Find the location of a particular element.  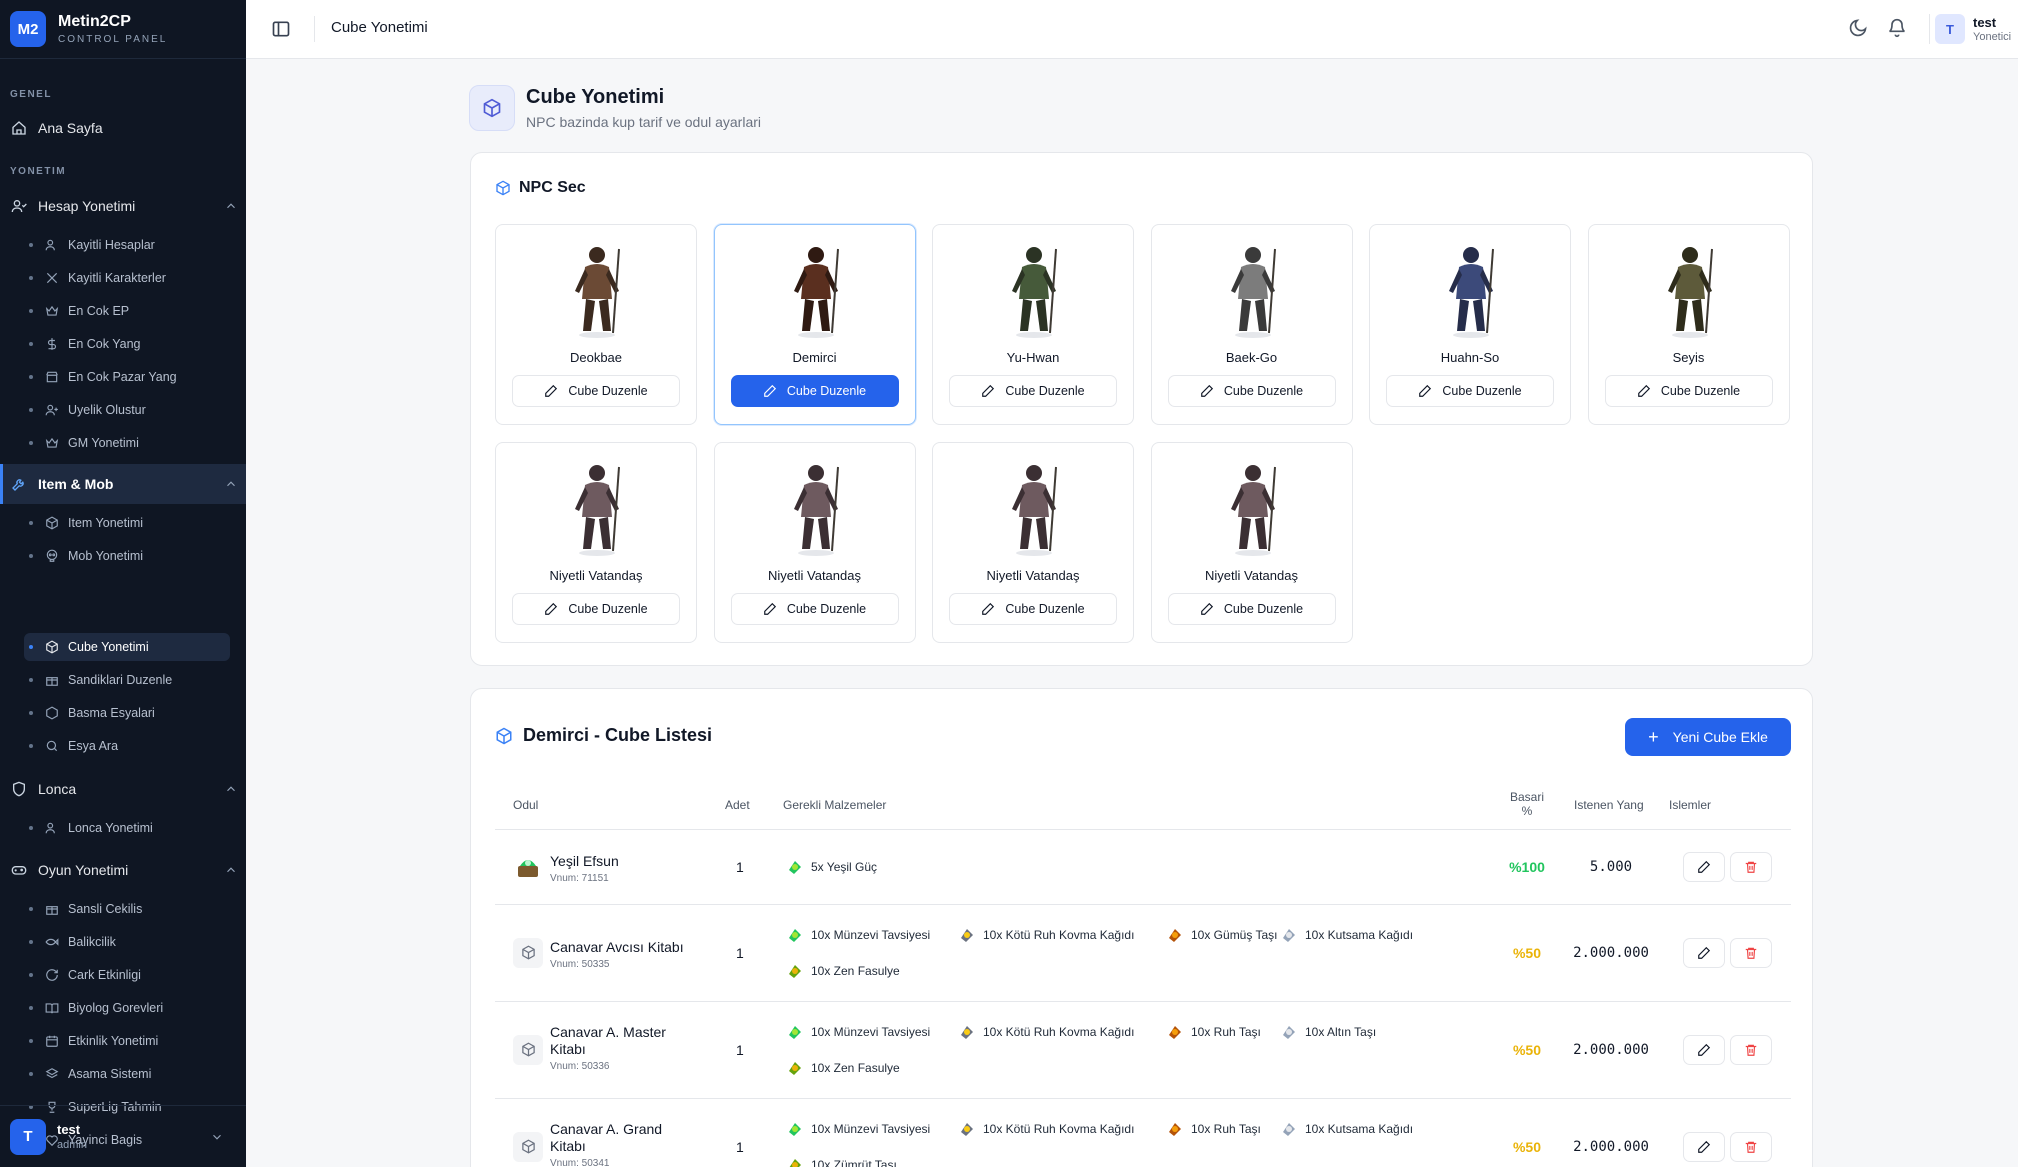

sidebar-toggle-icon is located at coordinates (281, 29).